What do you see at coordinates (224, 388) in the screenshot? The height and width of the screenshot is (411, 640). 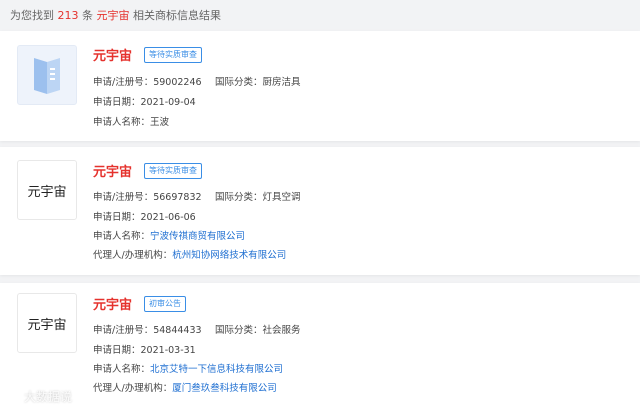 I see `agent-link: 厦门叁玖叁科技有限公司` at bounding box center [224, 388].